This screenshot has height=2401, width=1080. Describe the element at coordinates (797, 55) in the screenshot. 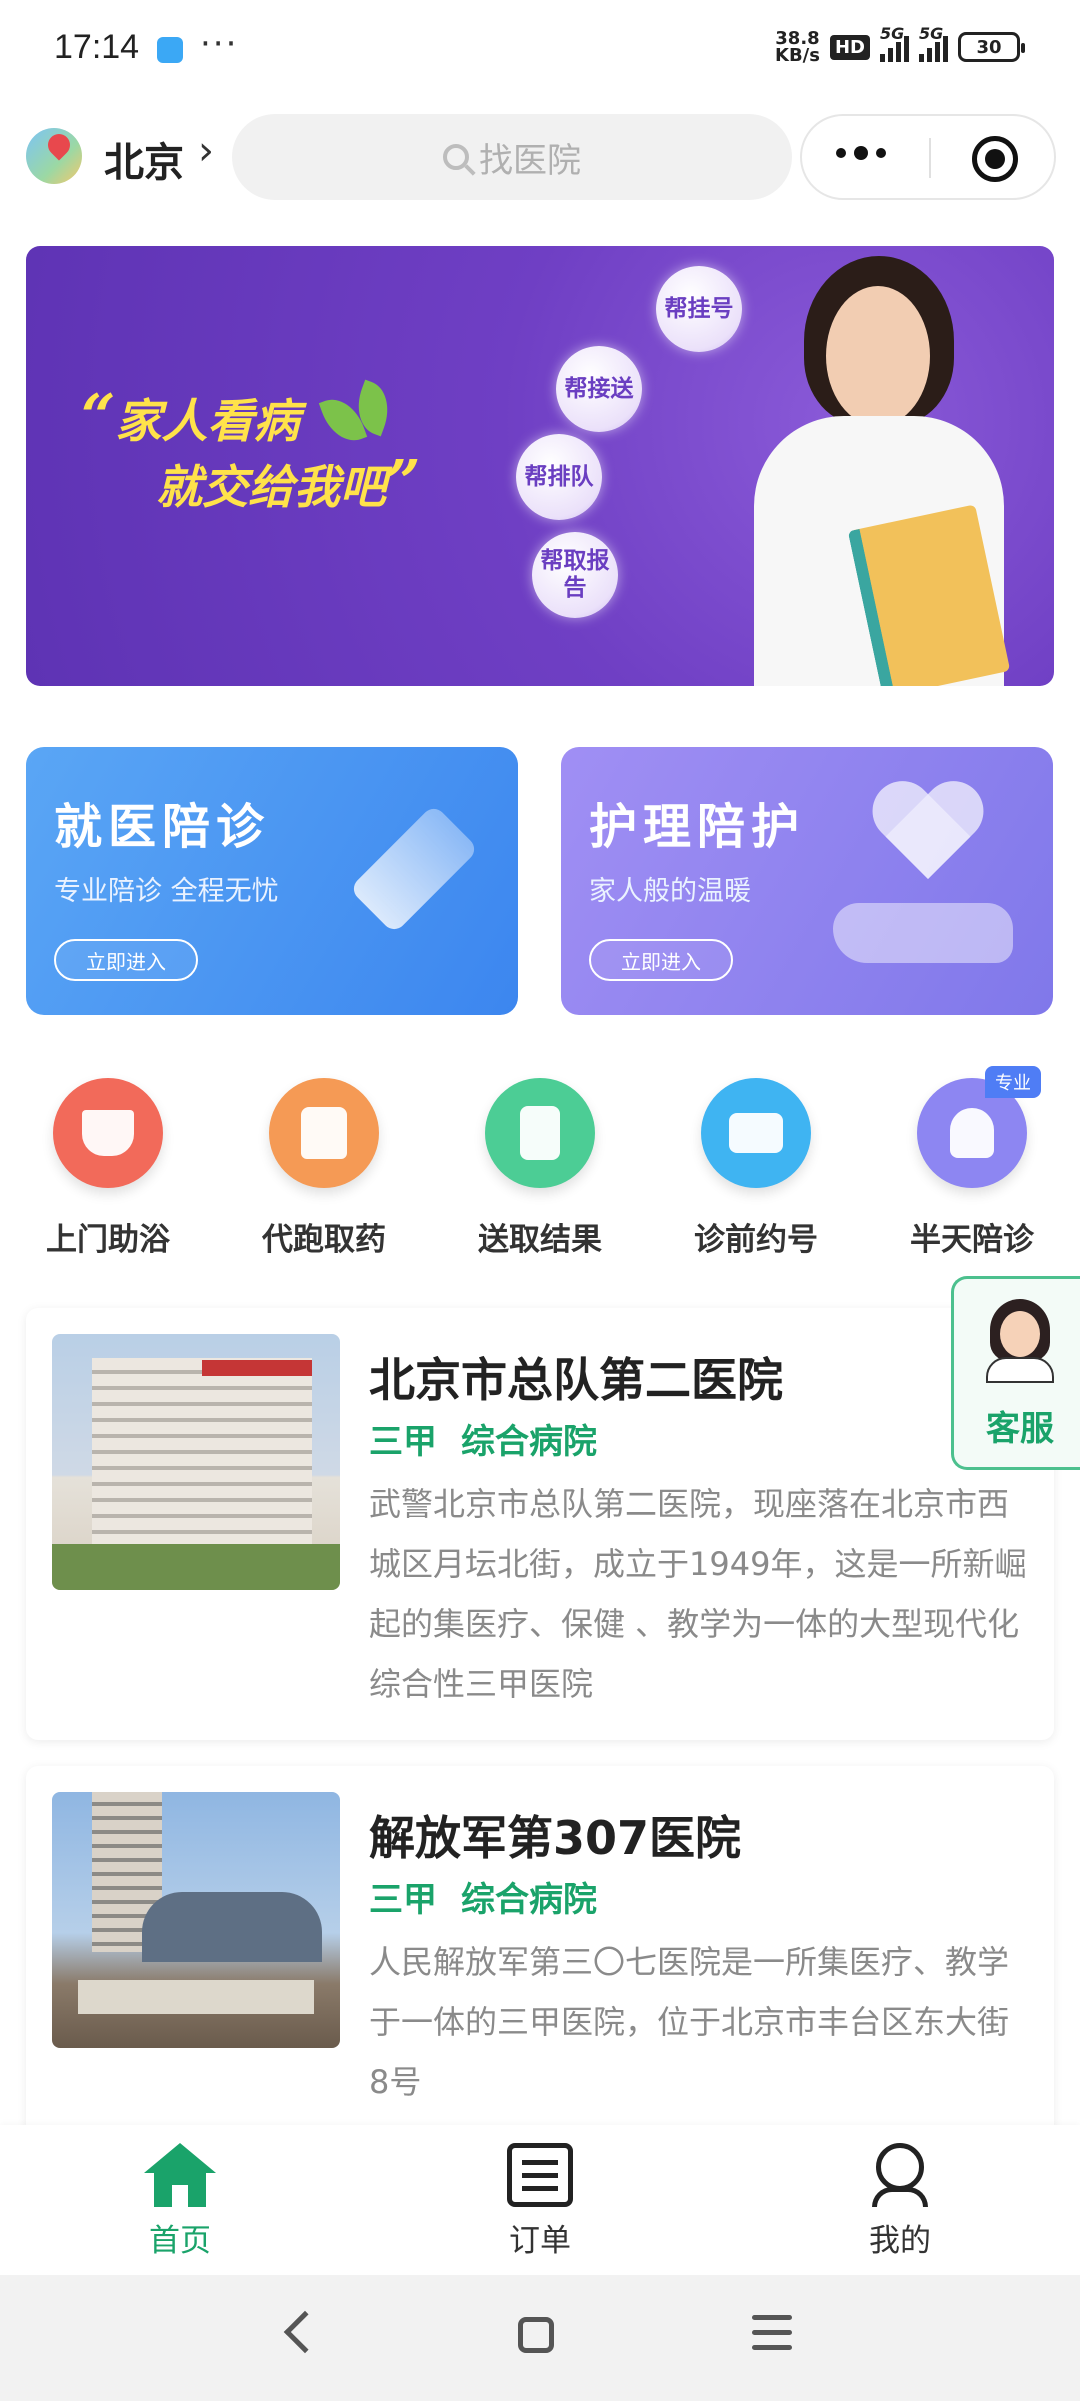

I see `network-speed-unit: KB/s` at that location.